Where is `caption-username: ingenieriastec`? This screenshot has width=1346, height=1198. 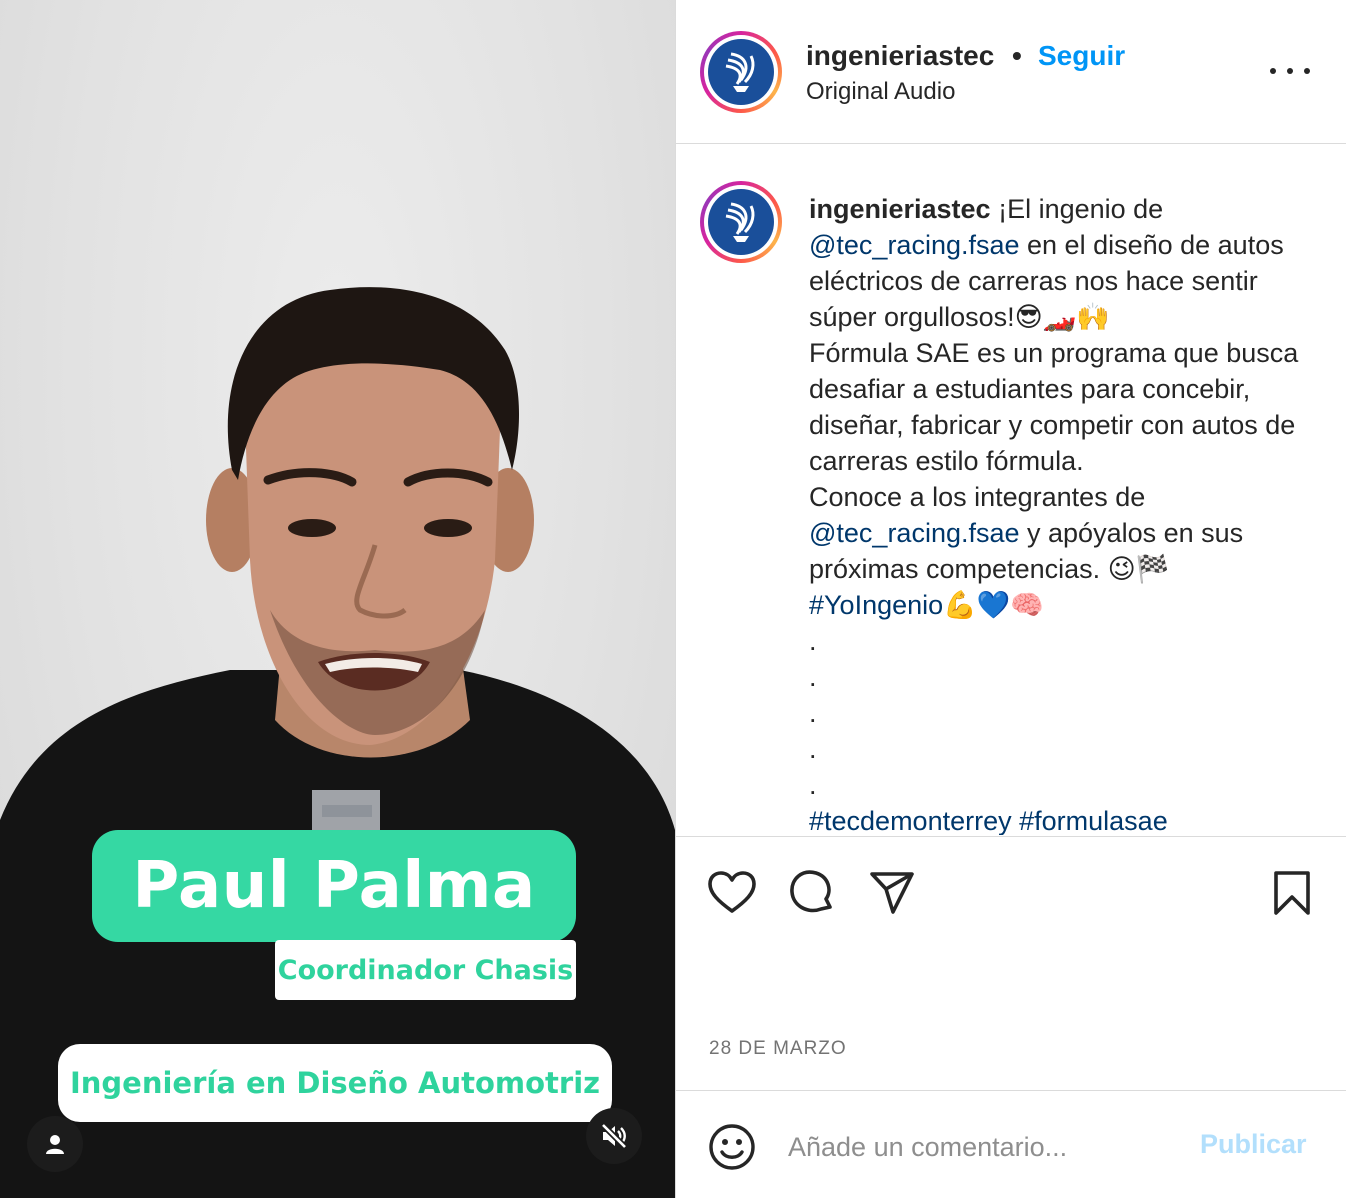
caption-username: ingenieriastec is located at coordinates (900, 209).